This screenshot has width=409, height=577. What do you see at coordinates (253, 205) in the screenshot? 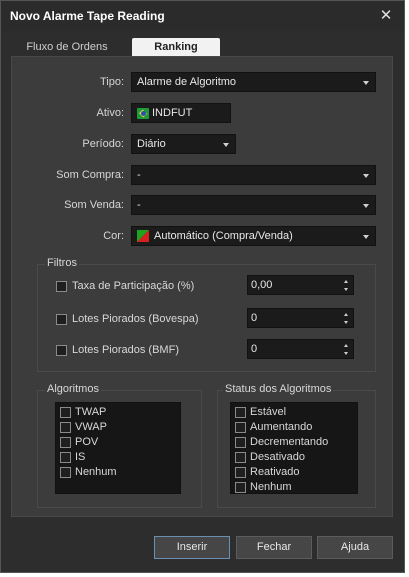
I see `som-venda-select: -` at bounding box center [253, 205].